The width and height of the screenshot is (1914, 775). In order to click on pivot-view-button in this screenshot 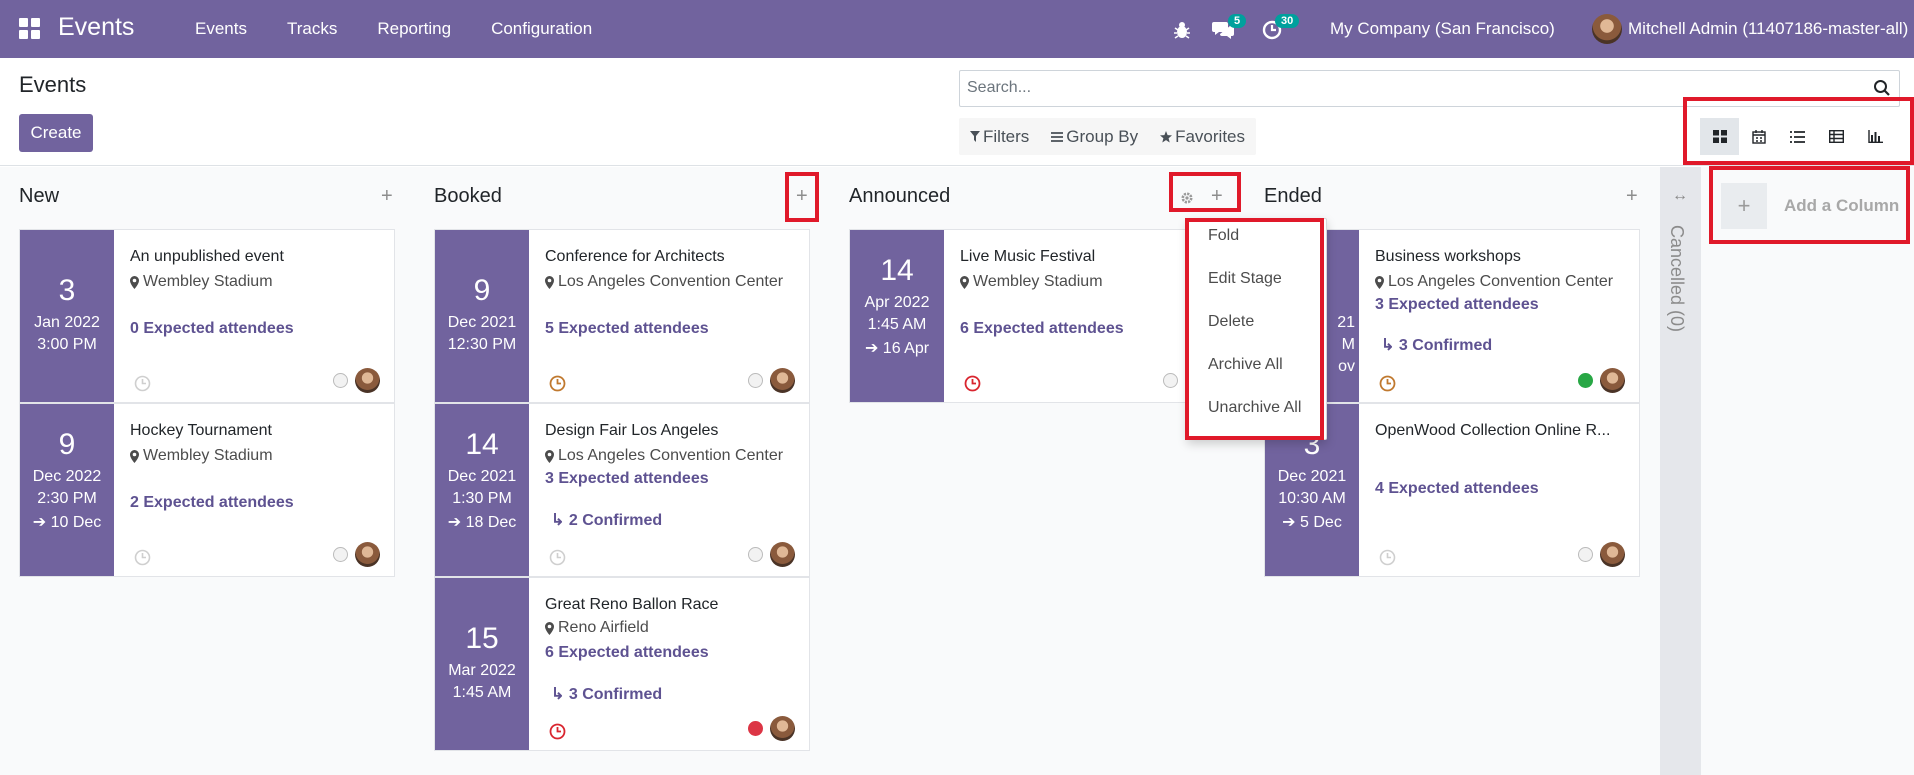, I will do `click(1836, 136)`.